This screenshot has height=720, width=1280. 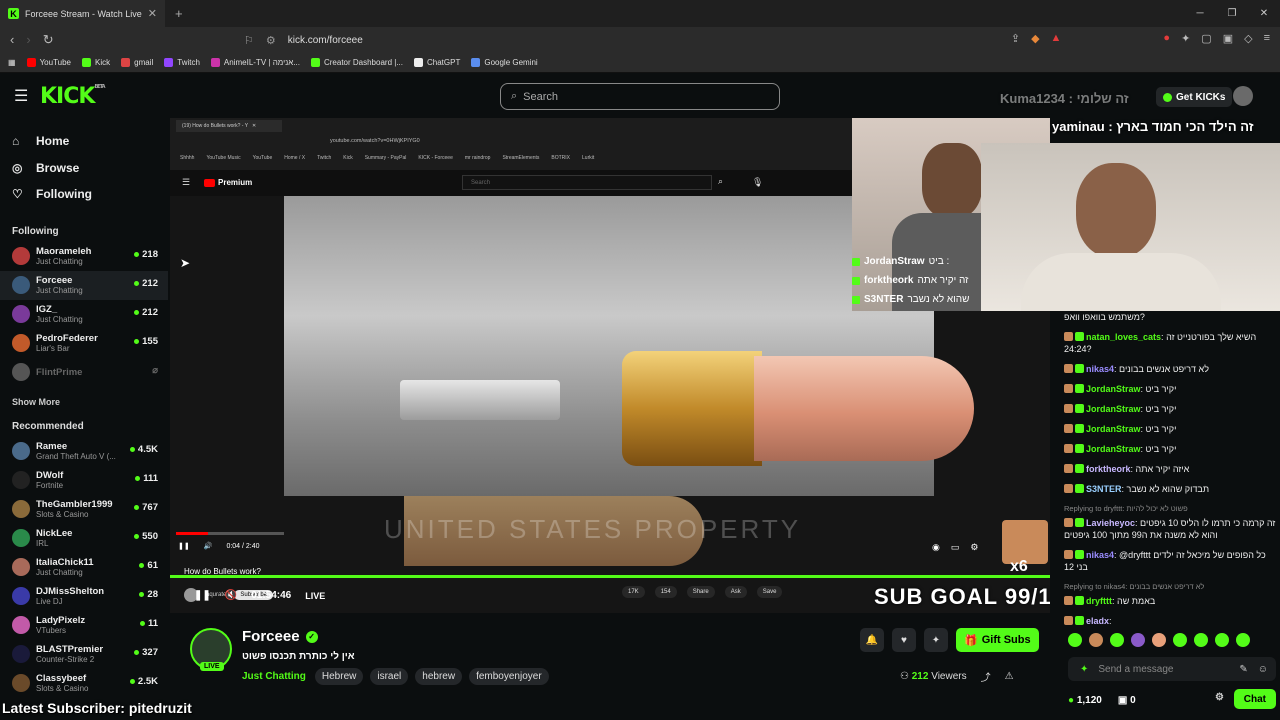 What do you see at coordinates (90, 194) in the screenshot?
I see `sidebar-item-following: ♡ Following` at bounding box center [90, 194].